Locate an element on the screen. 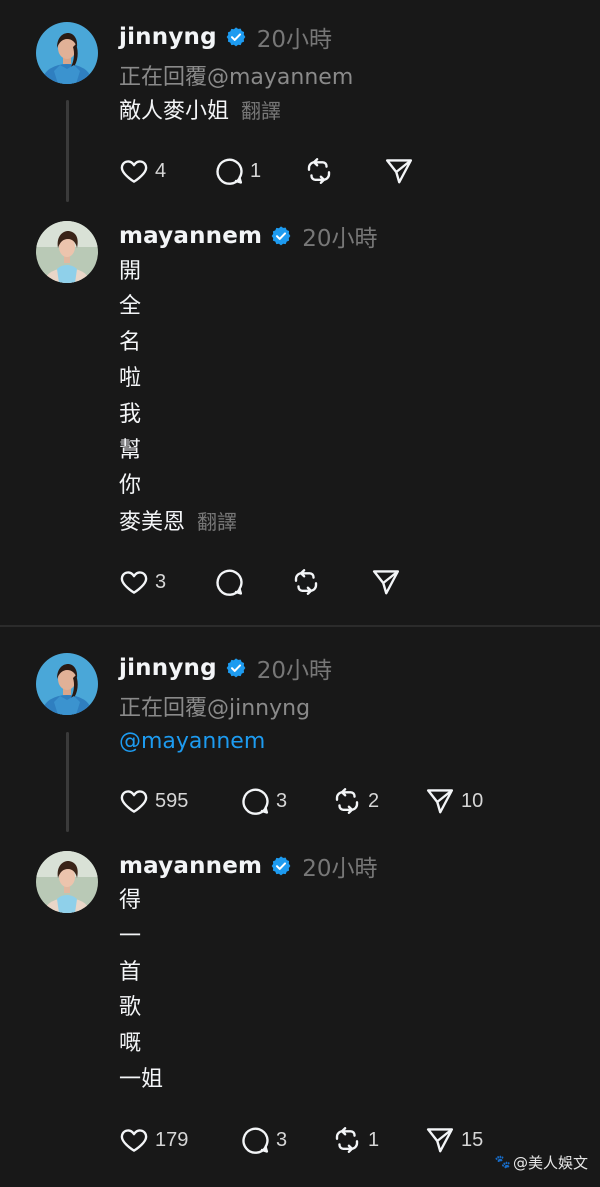  watermark: 🐾 @美人娛文 is located at coordinates (541, 1162).